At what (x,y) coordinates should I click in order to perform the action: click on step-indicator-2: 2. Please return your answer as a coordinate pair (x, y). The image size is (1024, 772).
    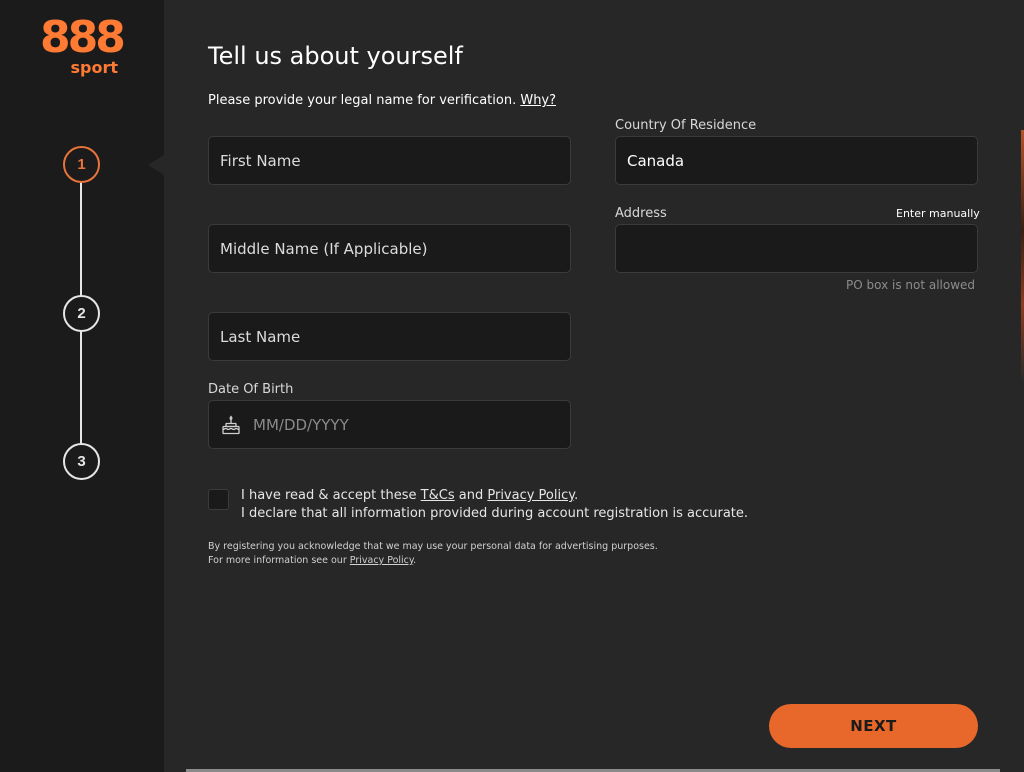
    Looking at the image, I should click on (81, 313).